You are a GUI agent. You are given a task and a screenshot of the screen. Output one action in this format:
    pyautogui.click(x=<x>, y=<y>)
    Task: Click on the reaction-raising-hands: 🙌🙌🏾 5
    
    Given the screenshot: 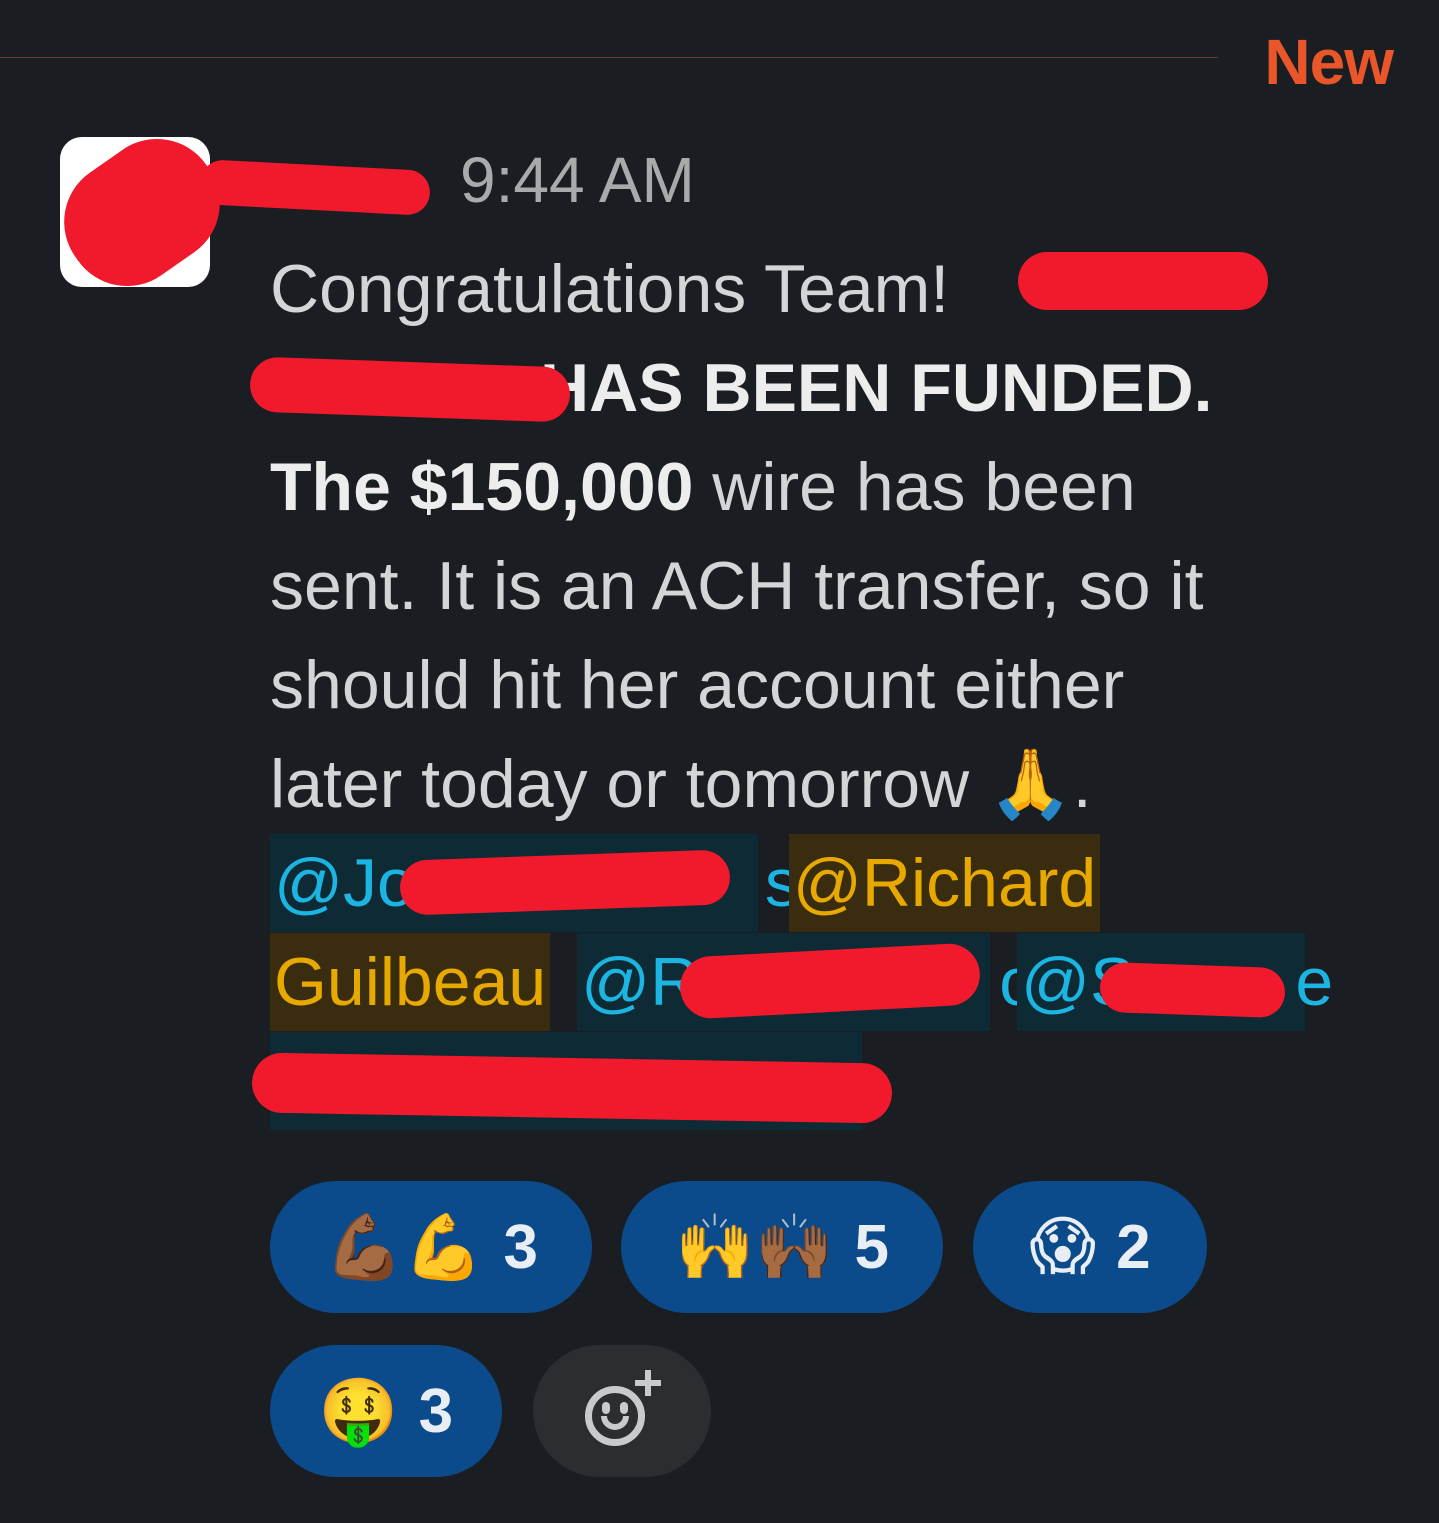 What is the action you would take?
    pyautogui.click(x=782, y=1247)
    